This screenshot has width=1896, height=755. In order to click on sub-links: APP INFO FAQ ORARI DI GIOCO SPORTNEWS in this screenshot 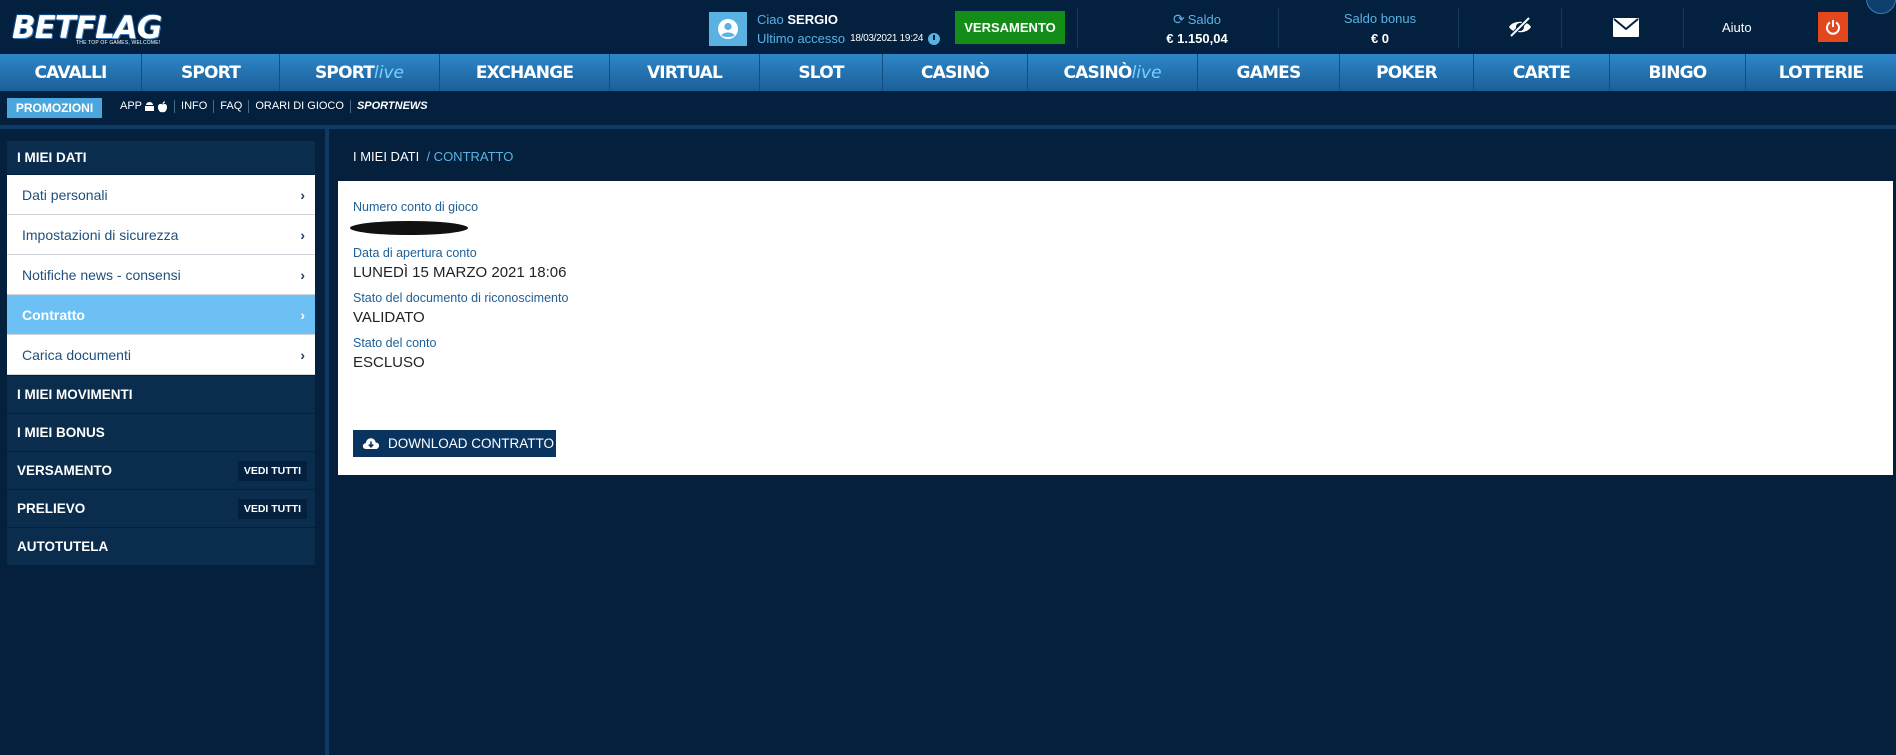, I will do `click(277, 106)`.